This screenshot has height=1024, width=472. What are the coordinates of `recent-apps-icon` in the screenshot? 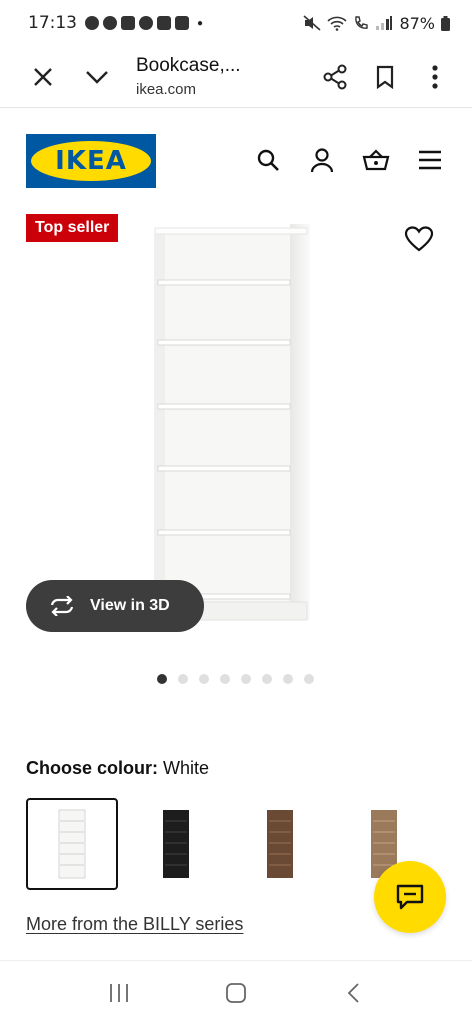 It's located at (118, 992).